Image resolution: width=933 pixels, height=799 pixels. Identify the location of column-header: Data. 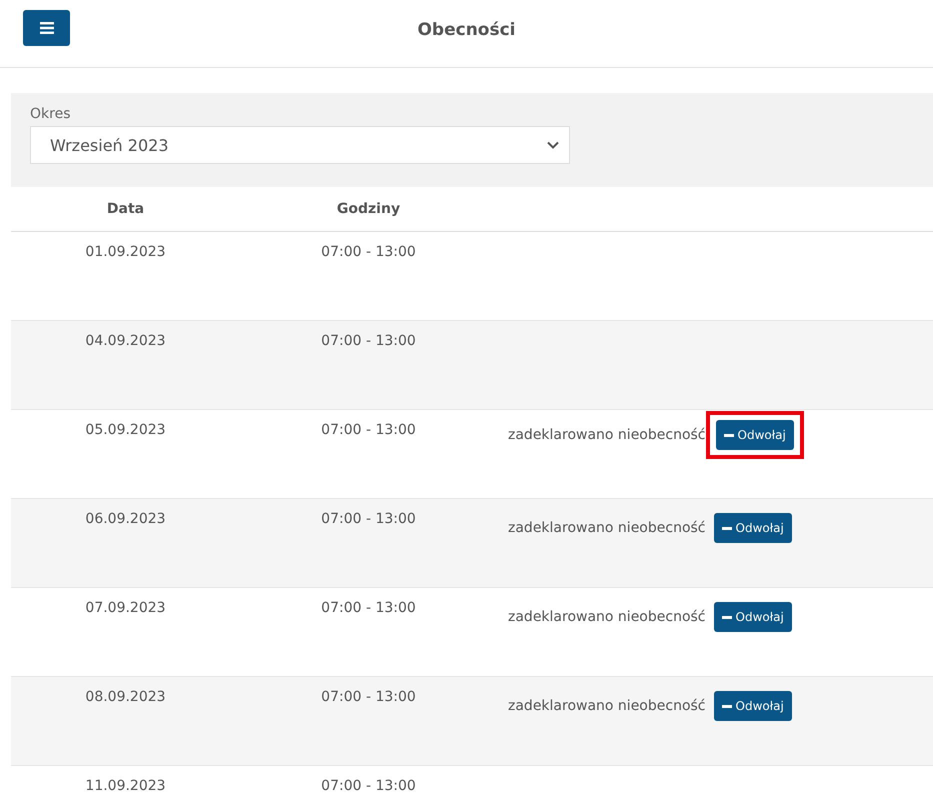
(125, 209).